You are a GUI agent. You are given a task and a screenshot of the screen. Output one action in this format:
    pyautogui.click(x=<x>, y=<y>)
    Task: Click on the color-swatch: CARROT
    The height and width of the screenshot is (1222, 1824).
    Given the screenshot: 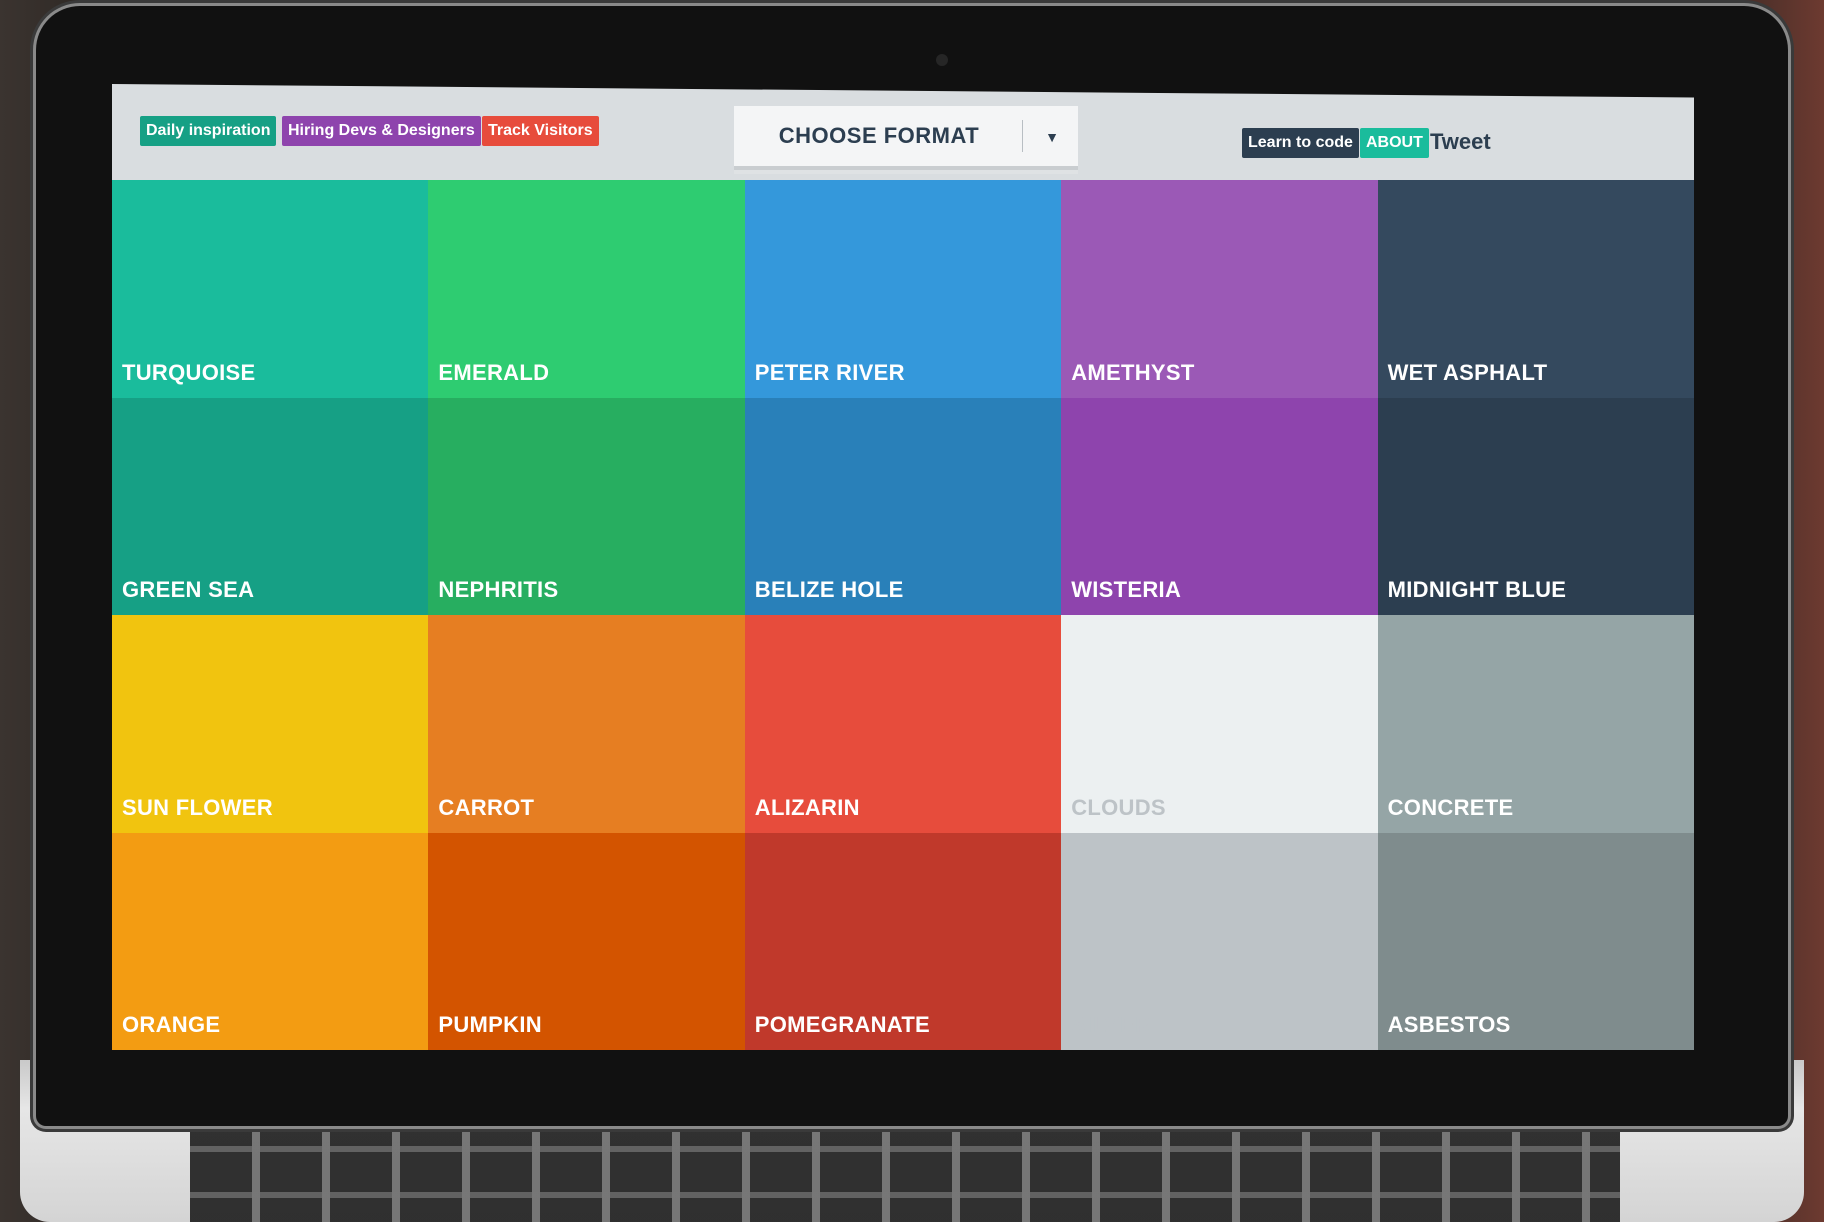 What is the action you would take?
    pyautogui.click(x=586, y=724)
    